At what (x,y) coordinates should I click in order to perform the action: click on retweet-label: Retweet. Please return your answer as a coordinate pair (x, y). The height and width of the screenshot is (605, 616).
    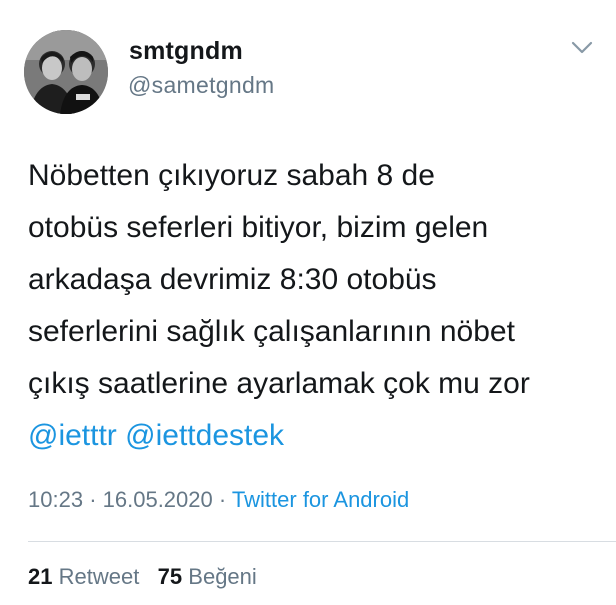
    Looking at the image, I should click on (99, 576).